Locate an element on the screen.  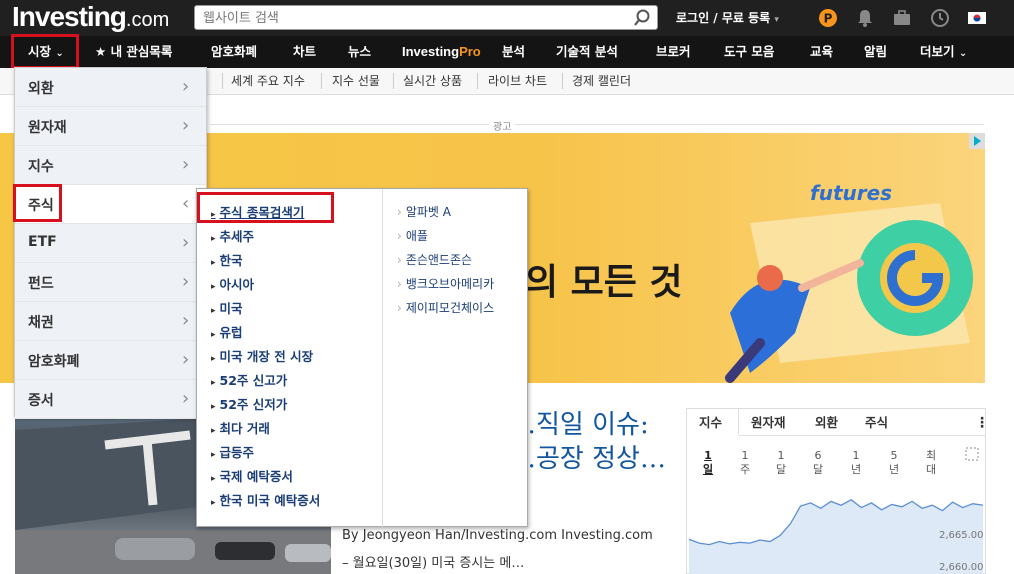
stocks-link: ▸ 미국 개장 전 시장 is located at coordinates (262, 355).